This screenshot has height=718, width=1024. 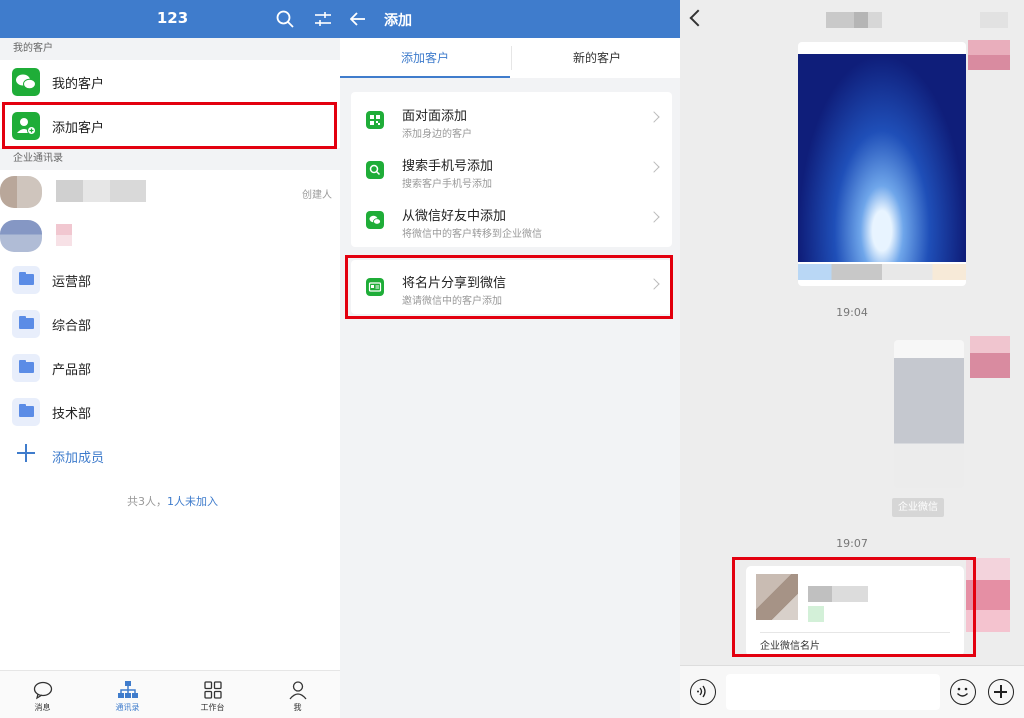 What do you see at coordinates (375, 120) in the screenshot?
I see `qrcode-icon` at bounding box center [375, 120].